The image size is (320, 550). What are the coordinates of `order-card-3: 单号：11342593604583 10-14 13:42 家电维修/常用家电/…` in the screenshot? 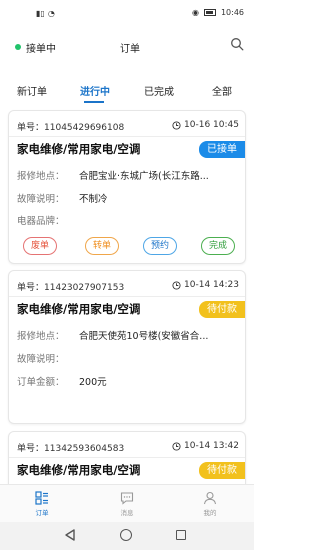 It's located at (127, 461).